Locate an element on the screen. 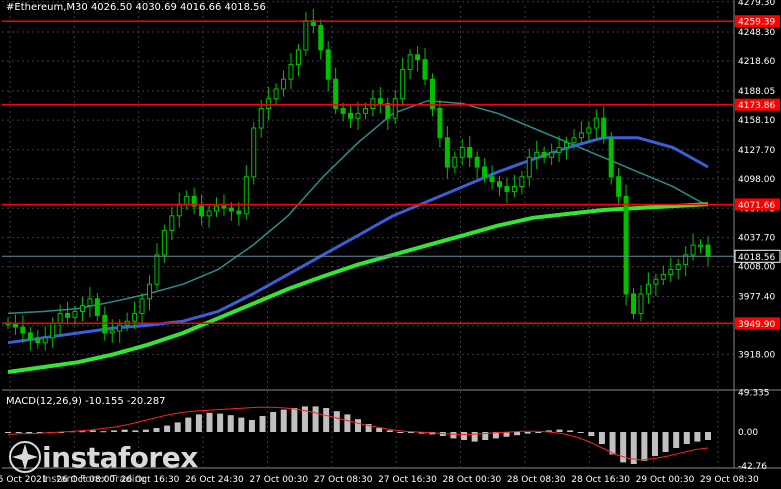 The width and height of the screenshot is (781, 489). x-tick-label: 29 Oct 08:30 is located at coordinates (729, 480).